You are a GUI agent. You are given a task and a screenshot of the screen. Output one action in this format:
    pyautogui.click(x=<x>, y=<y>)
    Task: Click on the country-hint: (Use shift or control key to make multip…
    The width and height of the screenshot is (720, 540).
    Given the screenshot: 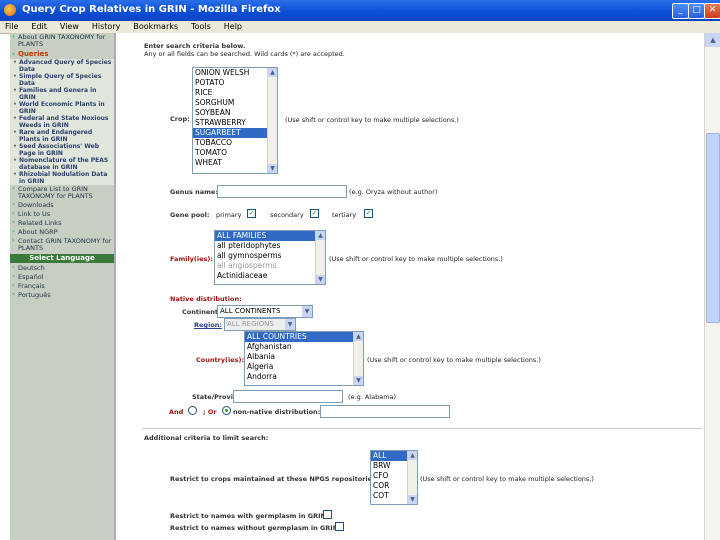 What is the action you would take?
    pyautogui.click(x=454, y=360)
    